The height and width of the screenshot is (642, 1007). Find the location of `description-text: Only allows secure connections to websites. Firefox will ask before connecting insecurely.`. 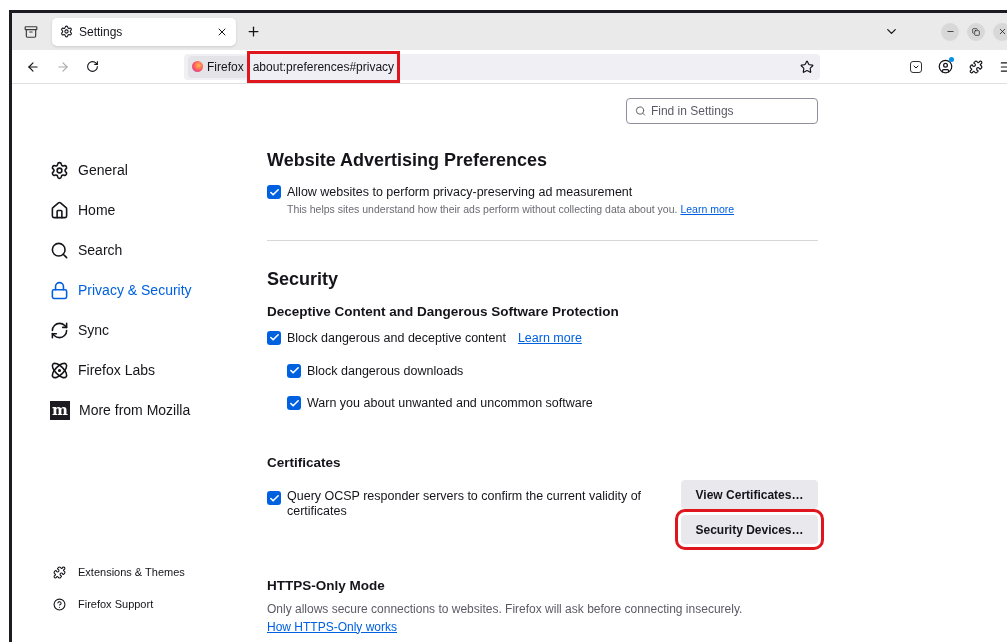

description-text: Only allows secure connections to websites. Firefox will ask before connecting insecurely. is located at coordinates (505, 609).